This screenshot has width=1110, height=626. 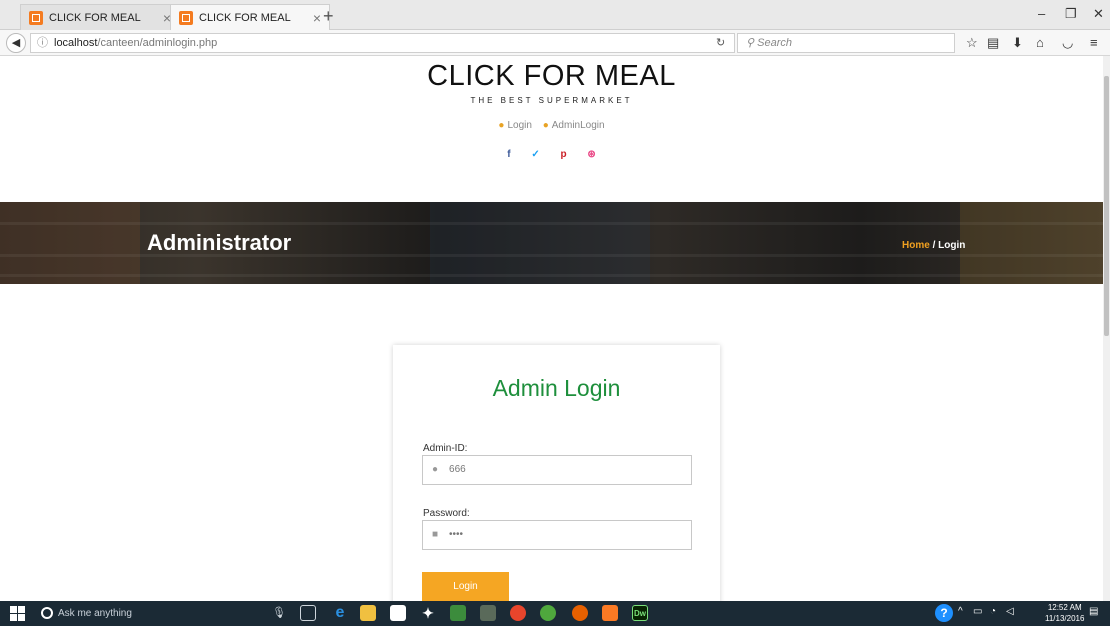 I want to click on firefox-icon, so click(x=580, y=613).